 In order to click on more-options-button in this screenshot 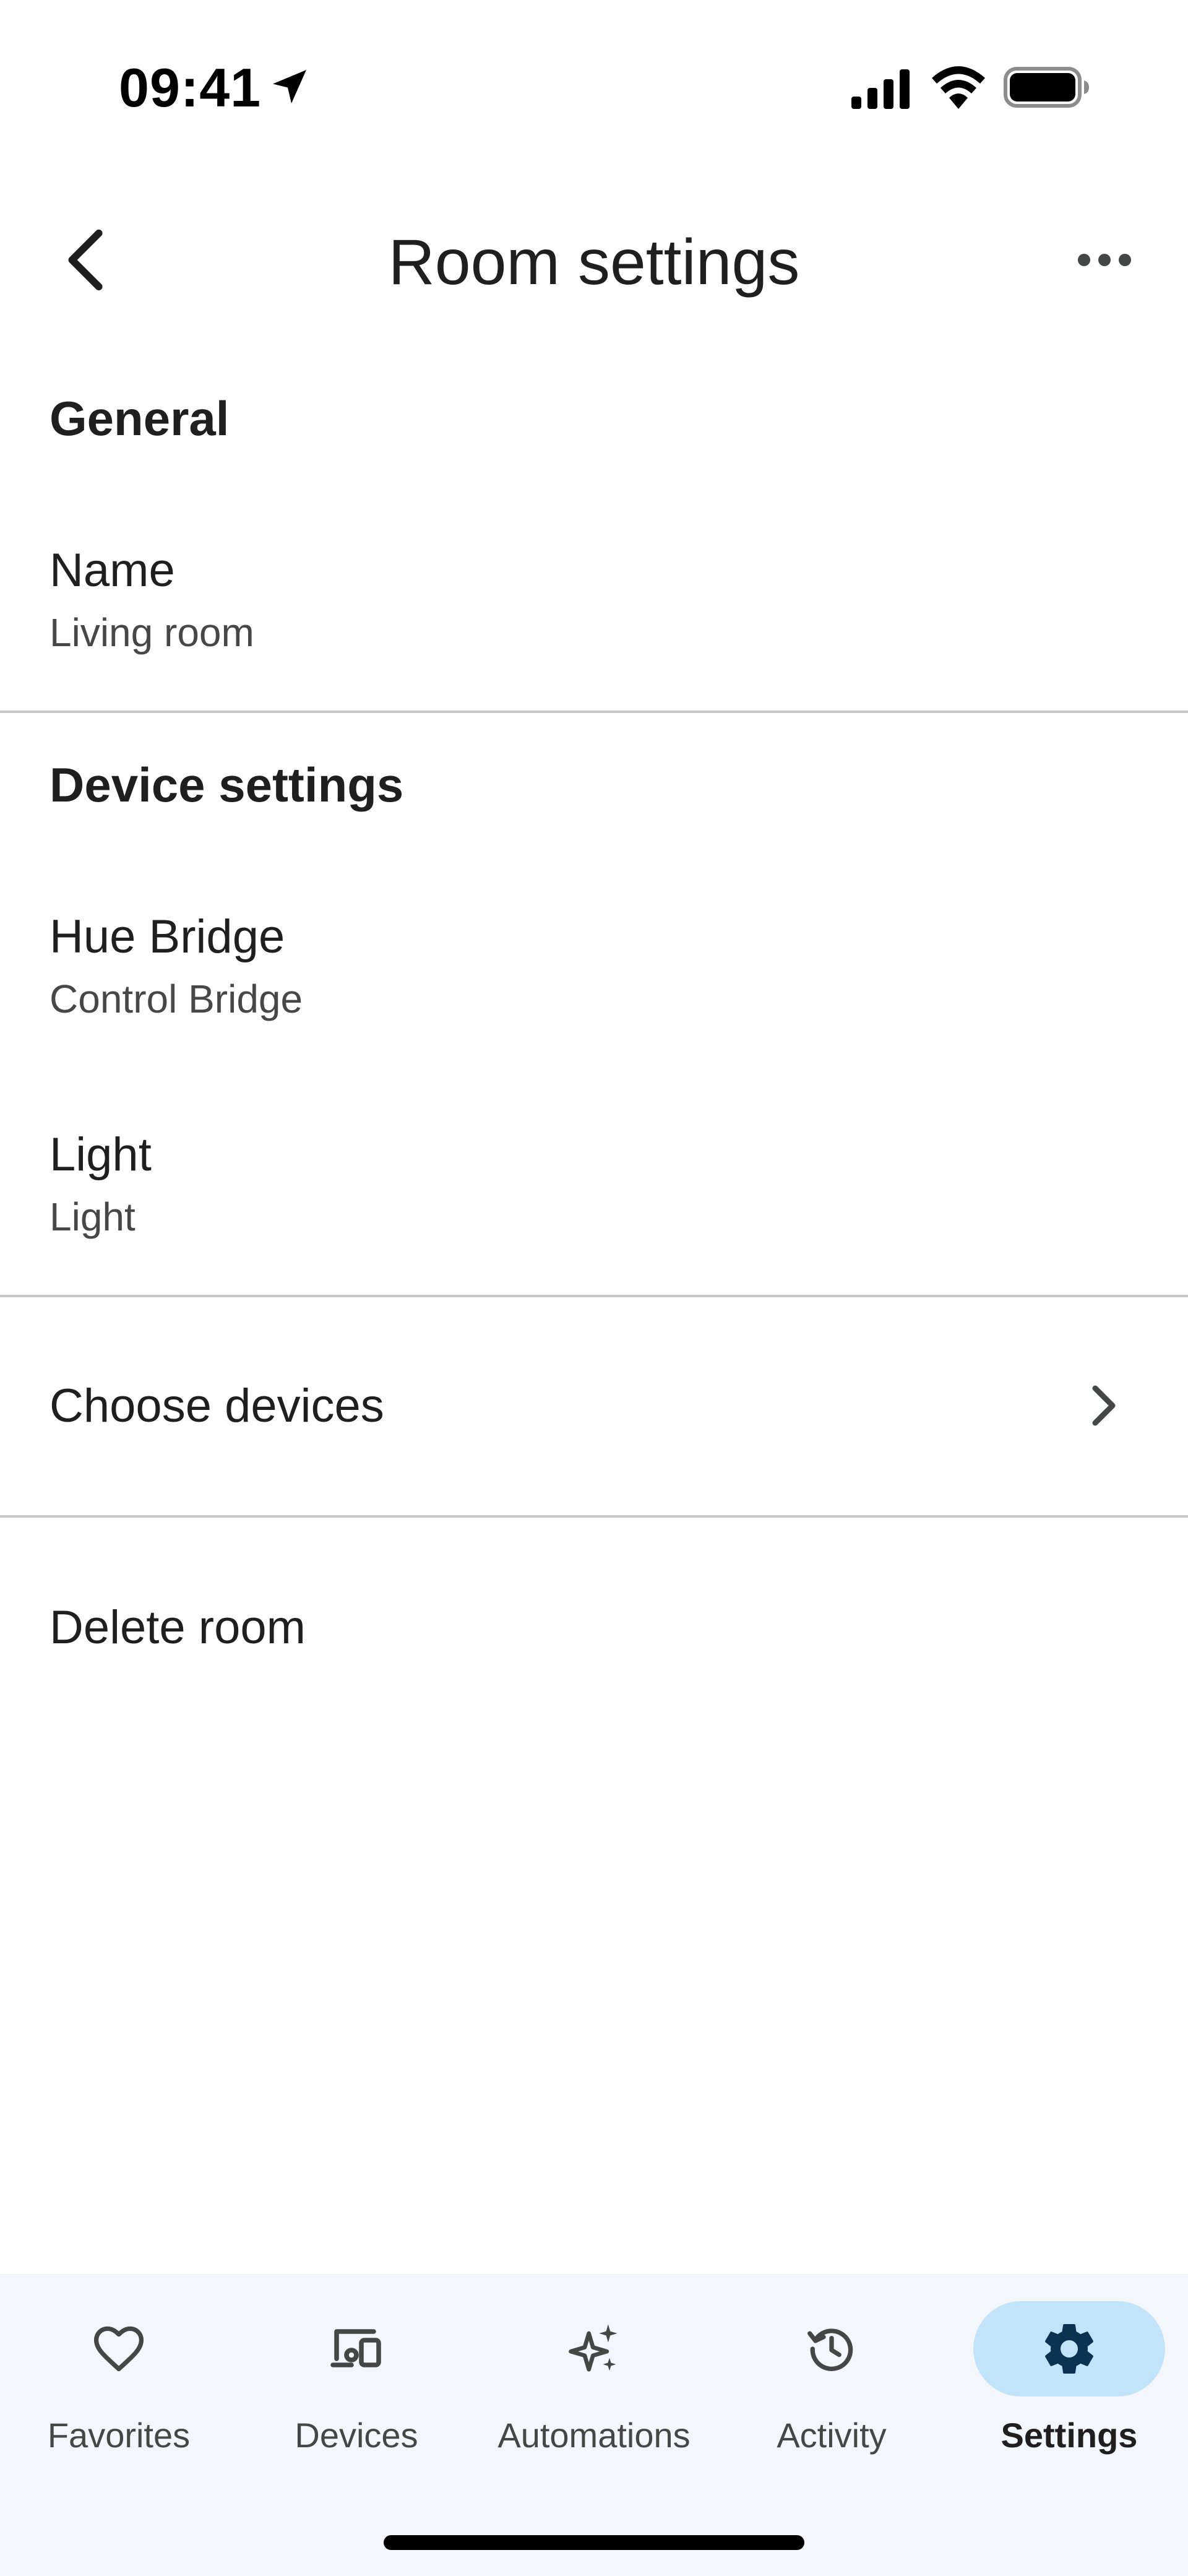, I will do `click(1104, 260)`.